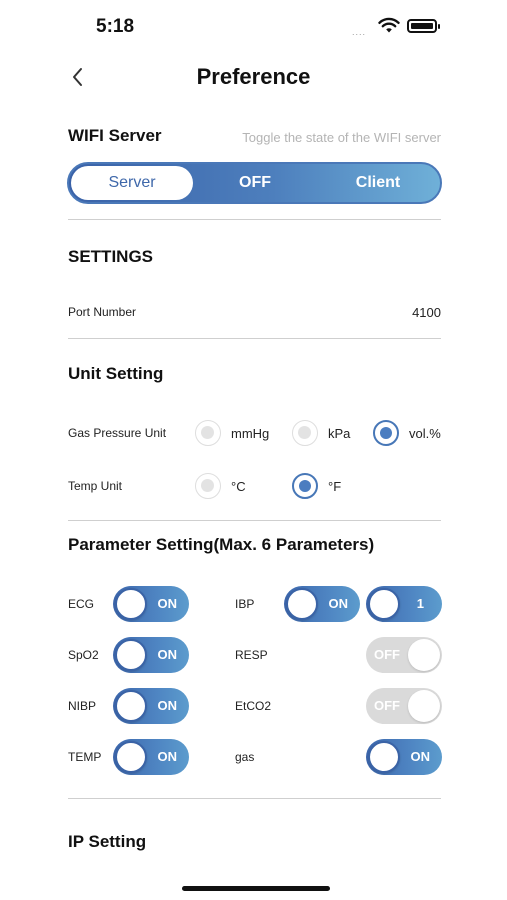  What do you see at coordinates (116, 373) in the screenshot?
I see `unit-setting-title: Unit Setting` at bounding box center [116, 373].